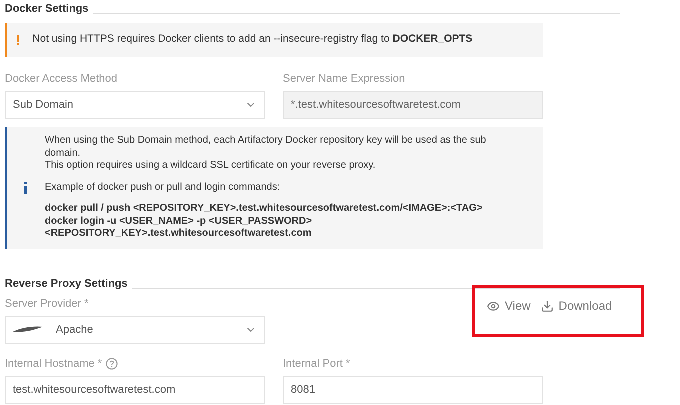 This screenshot has height=405, width=680. What do you see at coordinates (266, 147) in the screenshot?
I see `info-text: When using the Sub Domain method, each Artifactory Docker repository key will be used as the sub domain.` at bounding box center [266, 147].